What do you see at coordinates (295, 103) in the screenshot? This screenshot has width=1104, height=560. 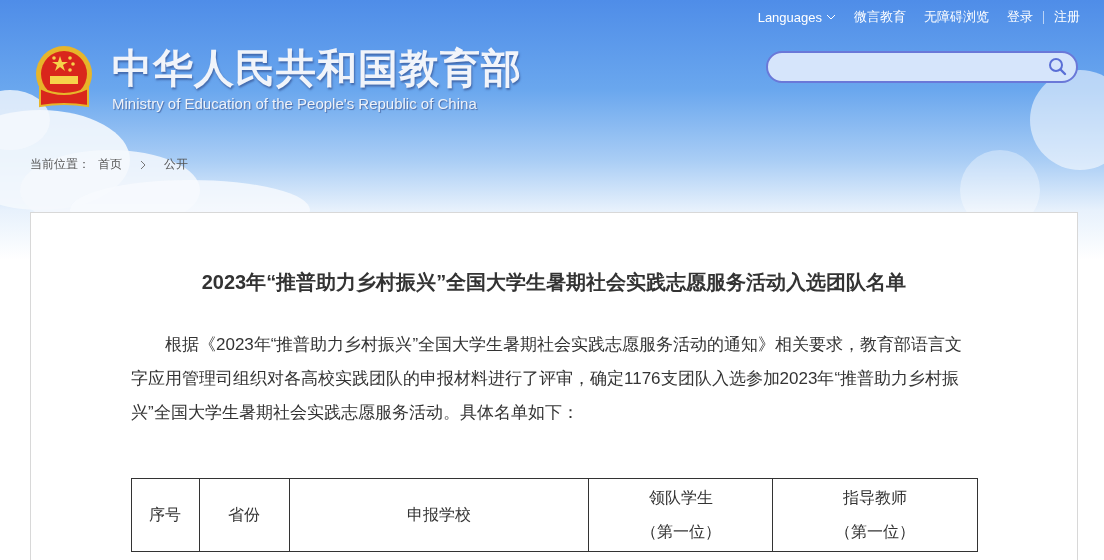 I see `site-subtitle: Ministry of Education of the People's Republic of China` at bounding box center [295, 103].